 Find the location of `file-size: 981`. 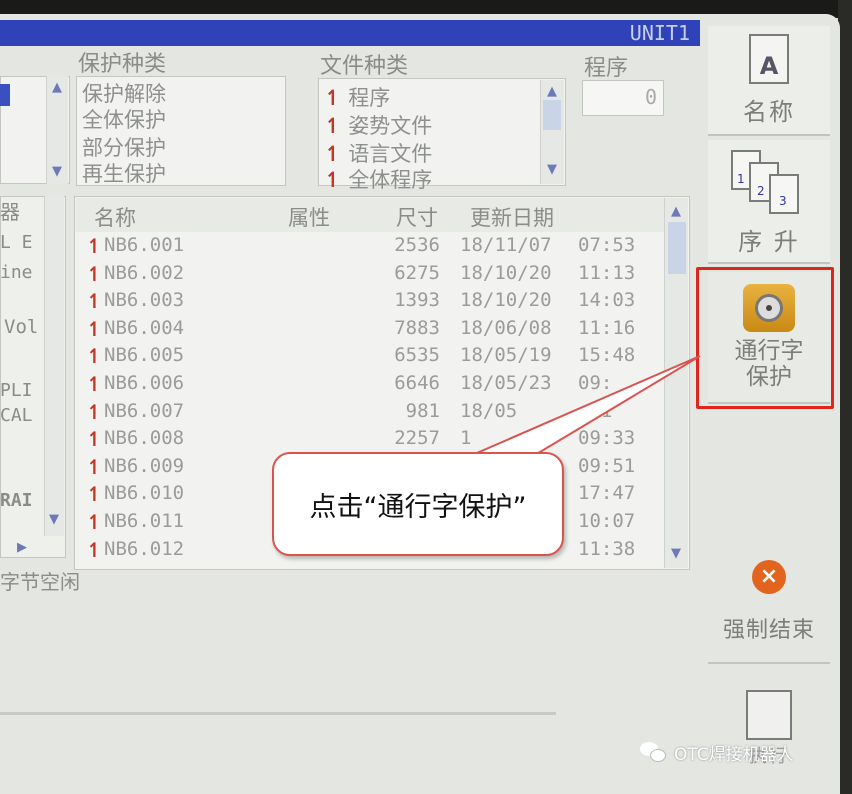

file-size: 981 is located at coordinates (422, 410).